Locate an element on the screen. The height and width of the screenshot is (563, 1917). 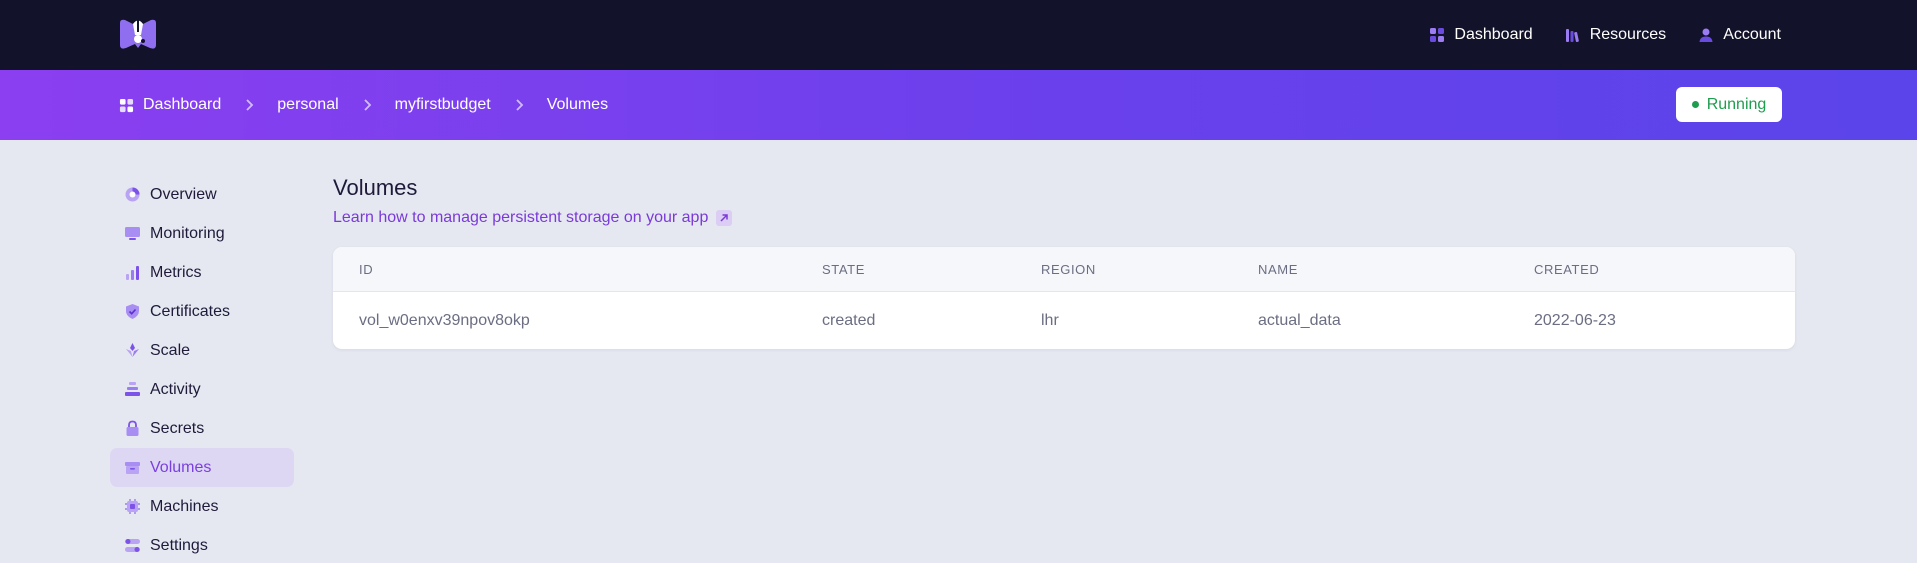
cell-region: lhr is located at coordinates (1050, 320).